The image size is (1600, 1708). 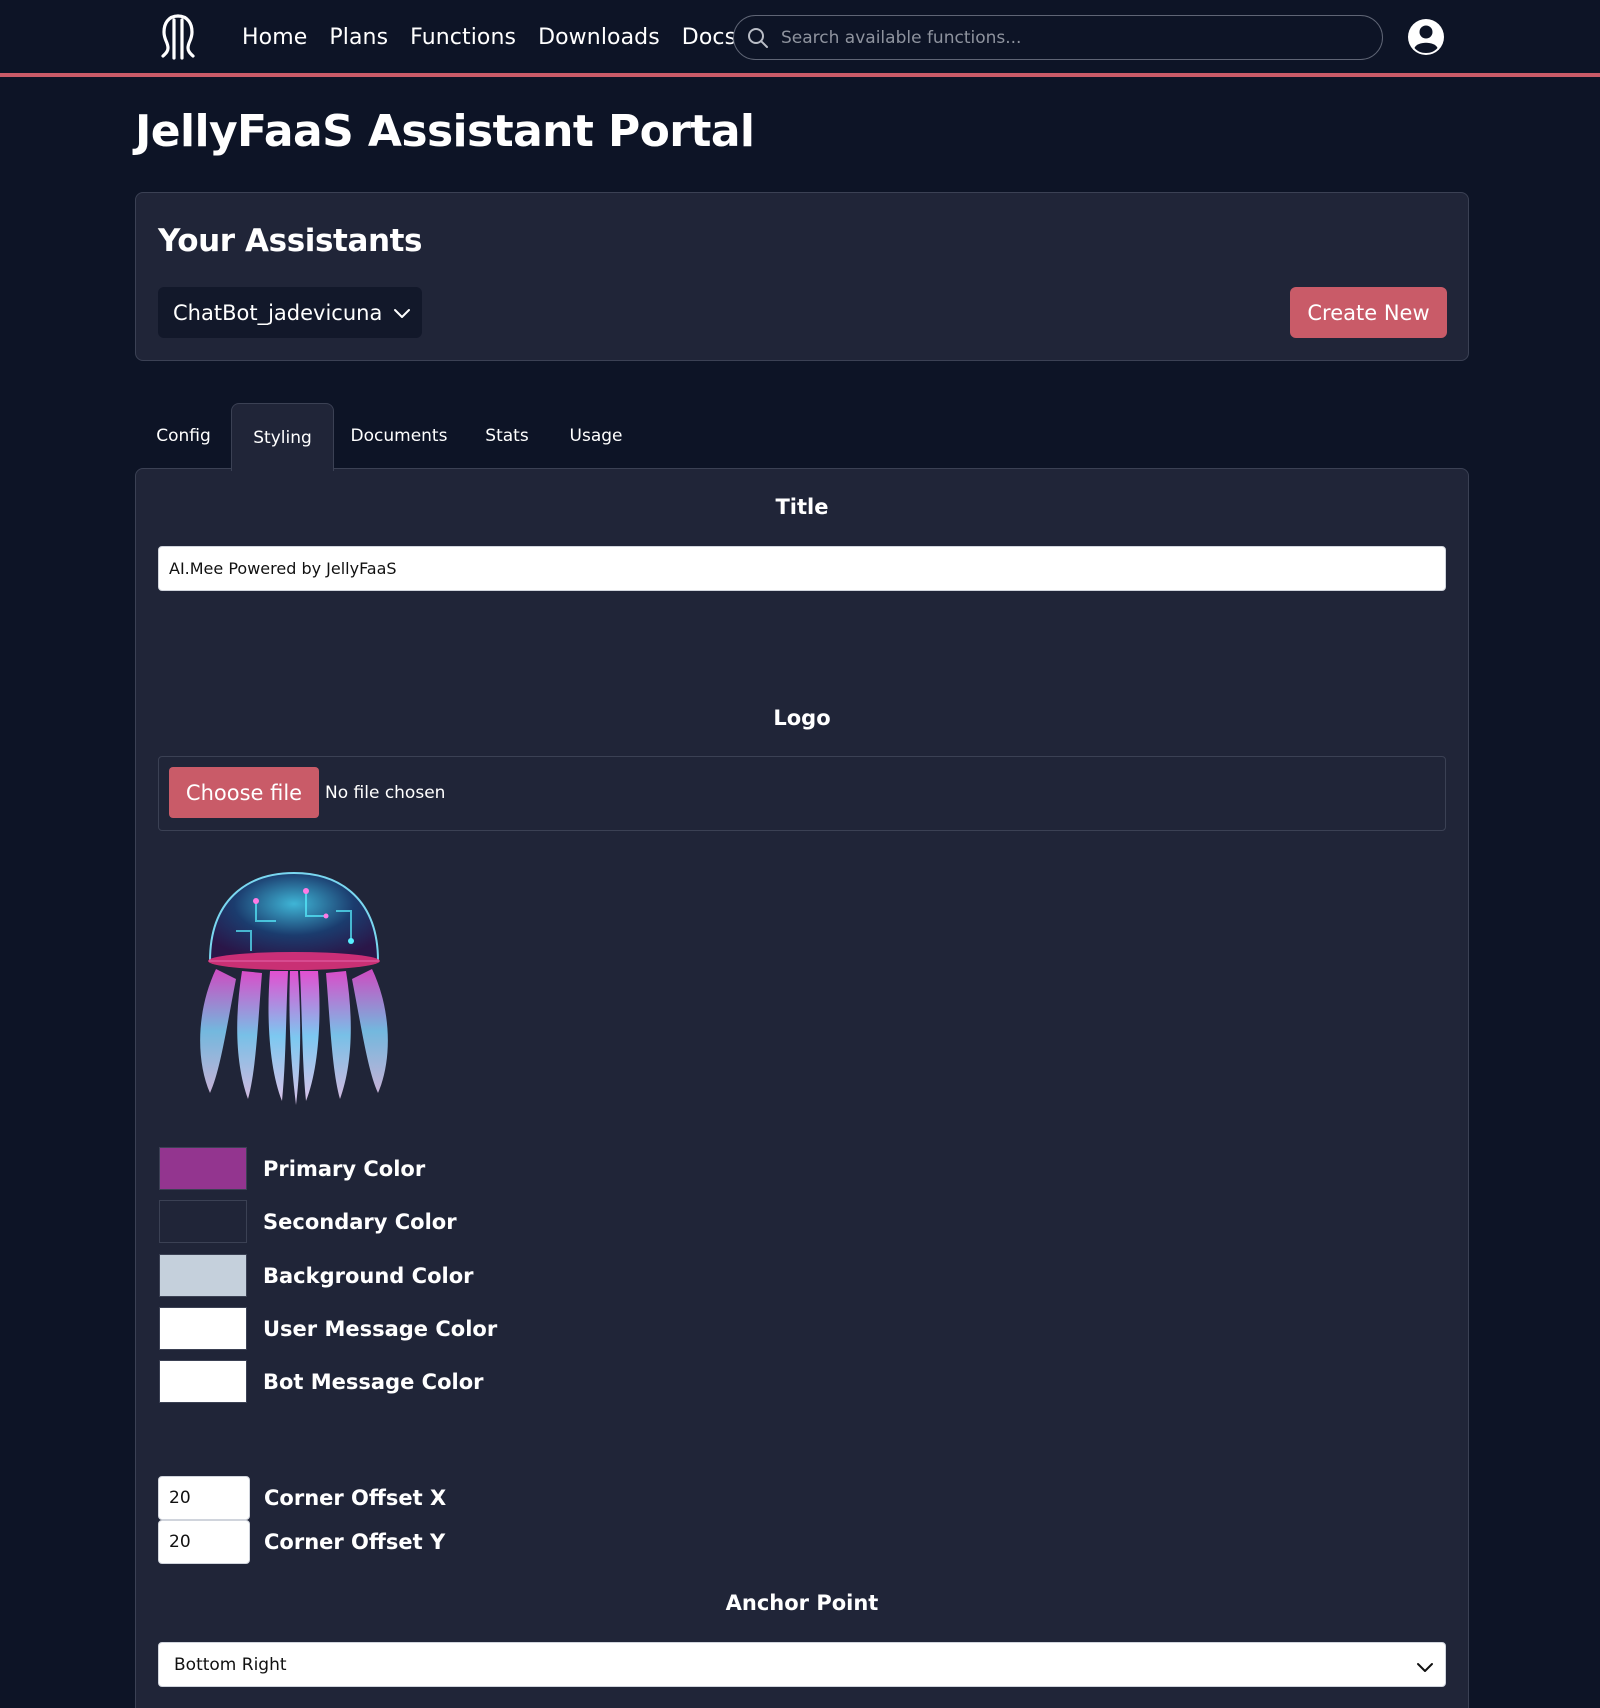 What do you see at coordinates (360, 1221) in the screenshot?
I see `secondary-color-label: Secondary Color` at bounding box center [360, 1221].